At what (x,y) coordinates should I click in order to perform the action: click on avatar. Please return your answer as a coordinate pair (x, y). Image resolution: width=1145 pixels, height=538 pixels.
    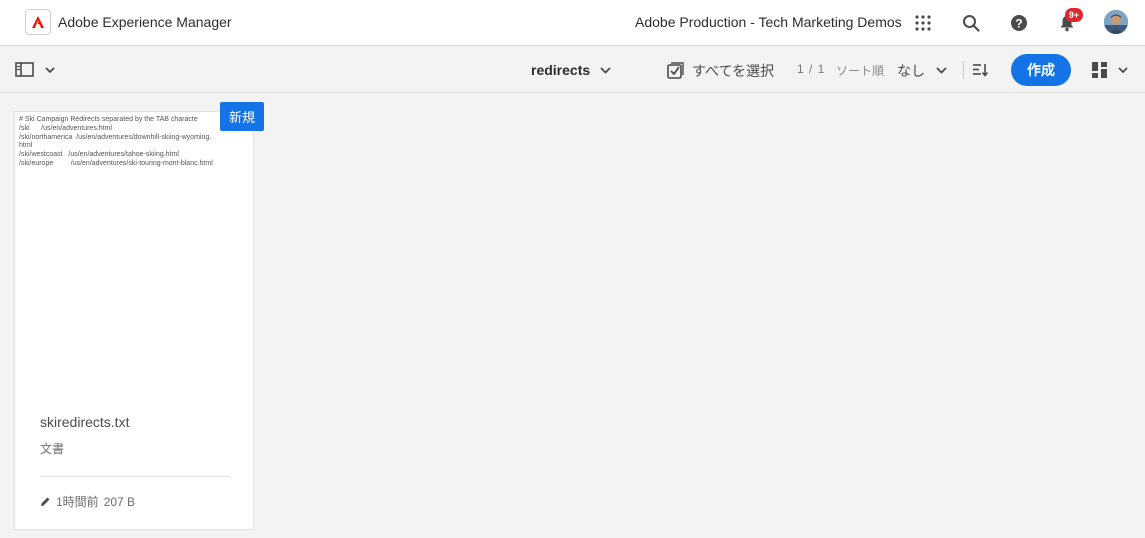
    Looking at the image, I should click on (1116, 22).